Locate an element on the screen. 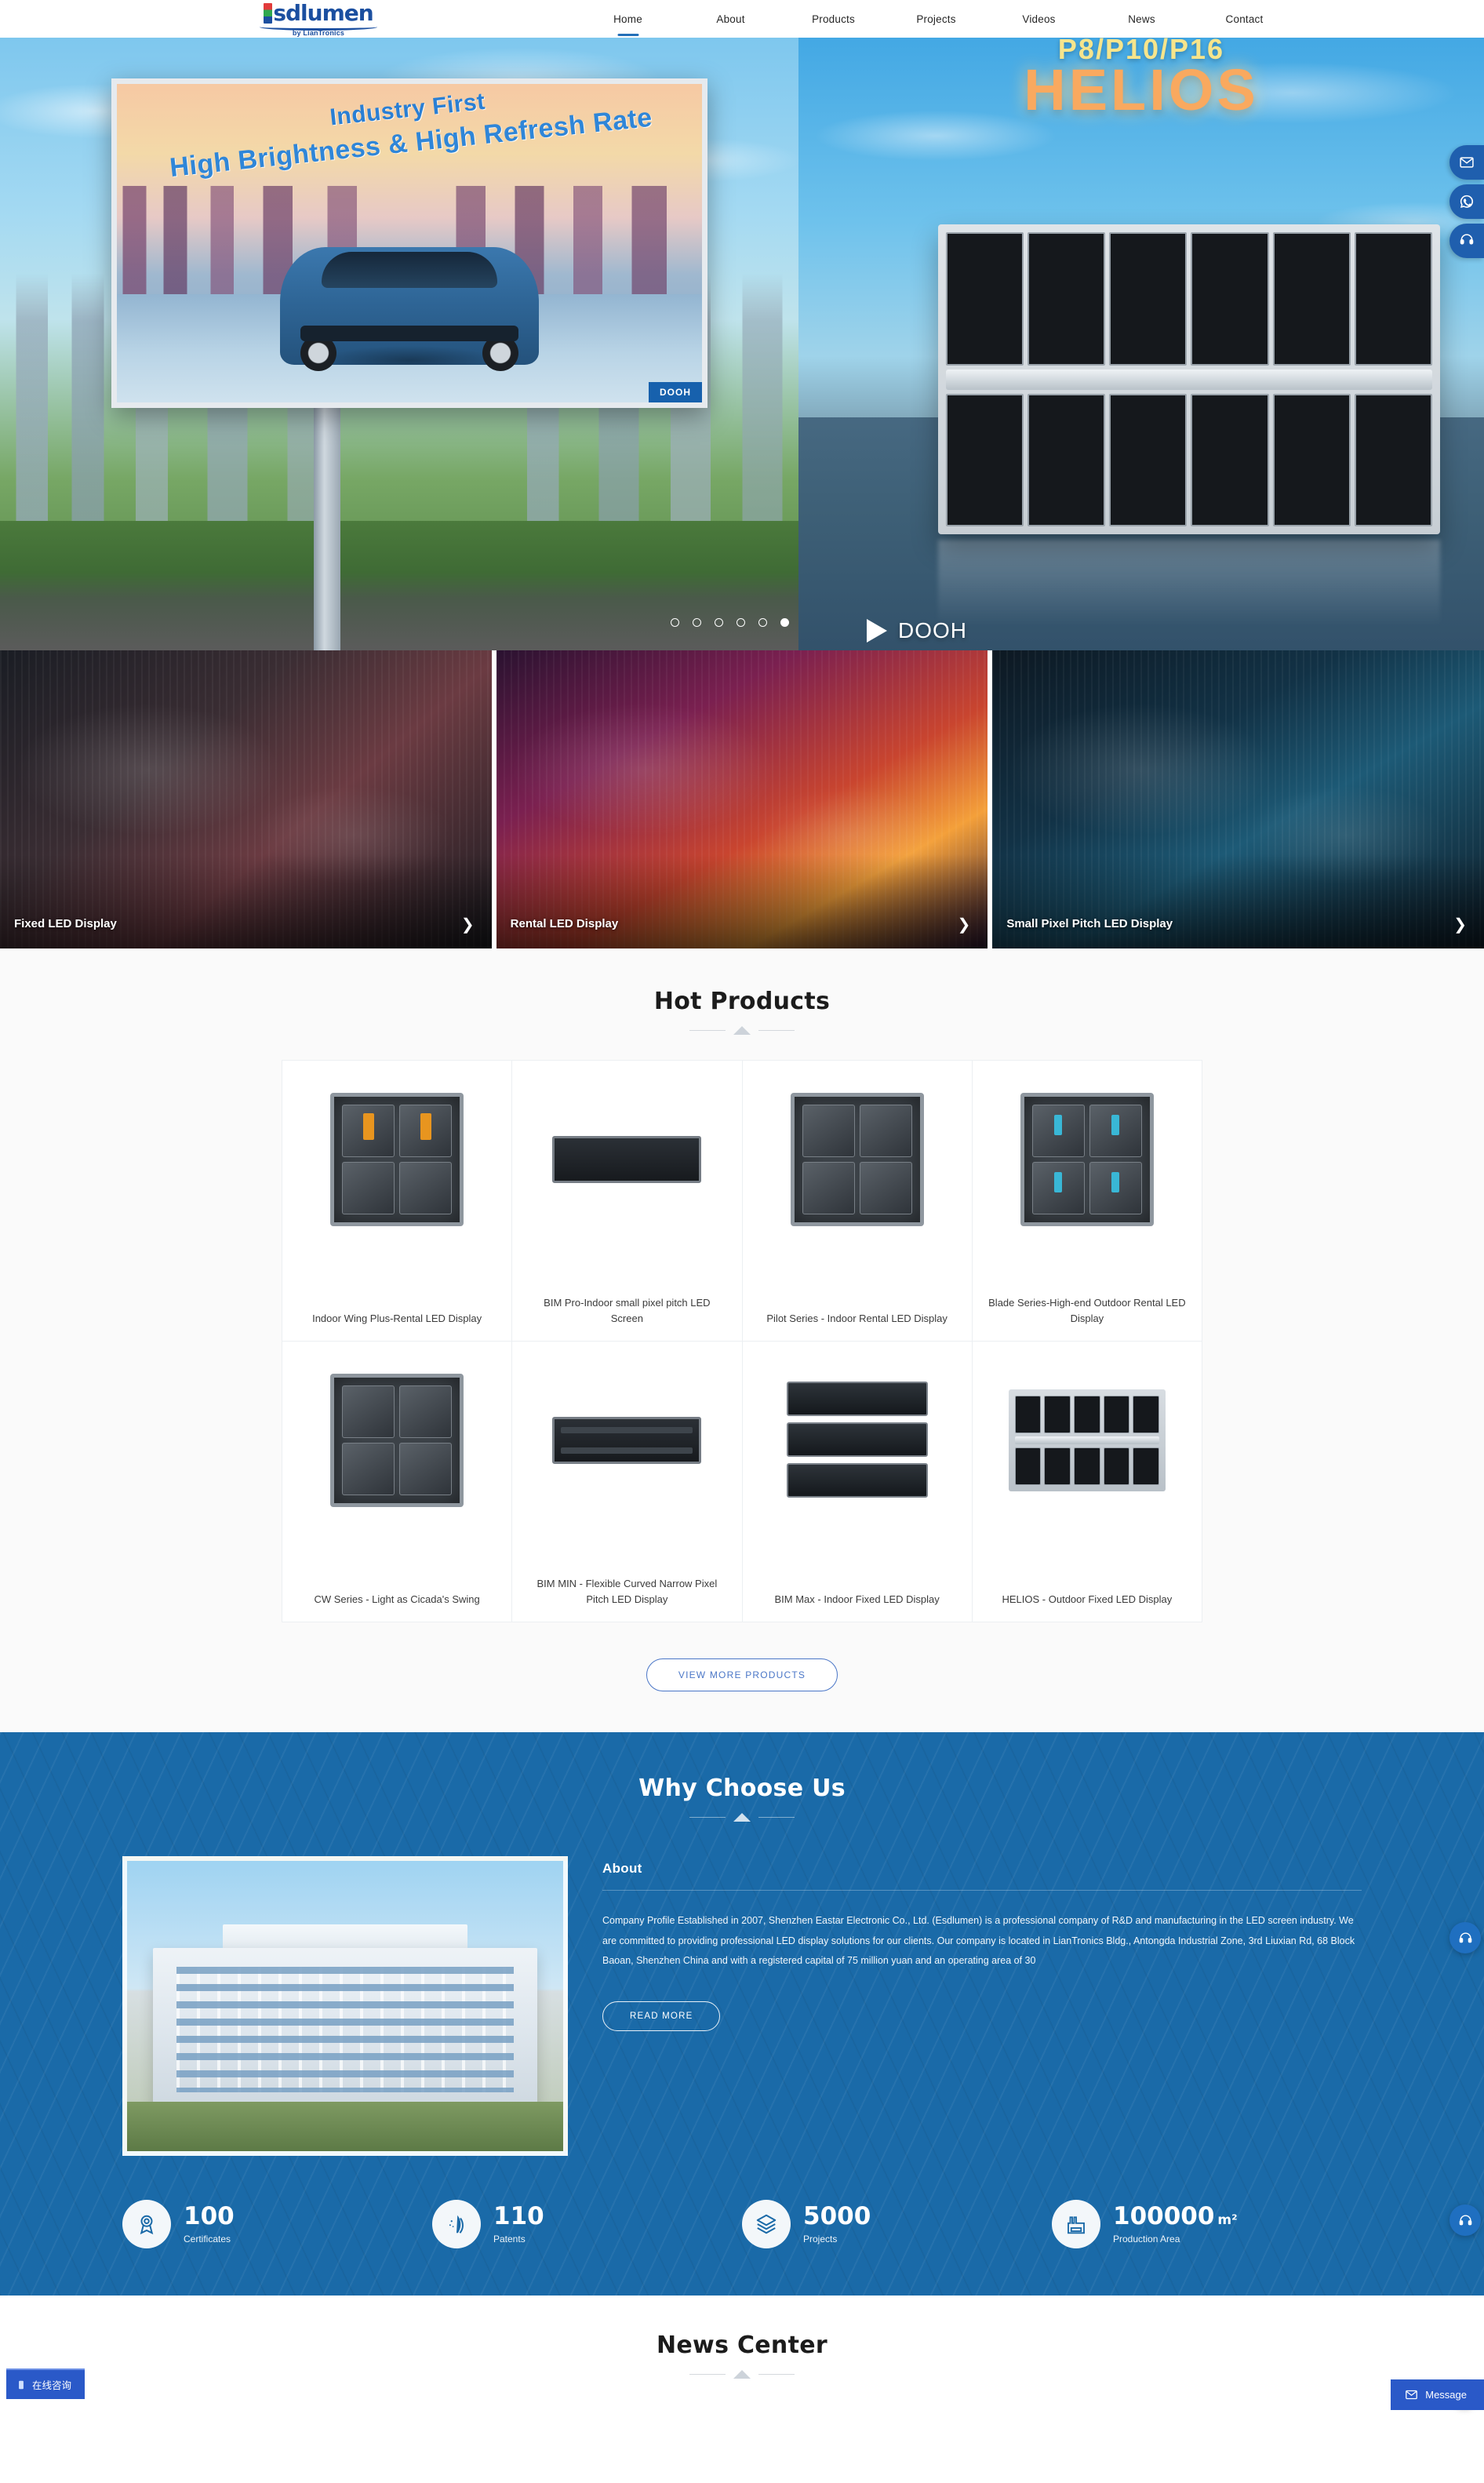 This screenshot has width=1484, height=2483. hero-play-control: DOOH is located at coordinates (917, 630).